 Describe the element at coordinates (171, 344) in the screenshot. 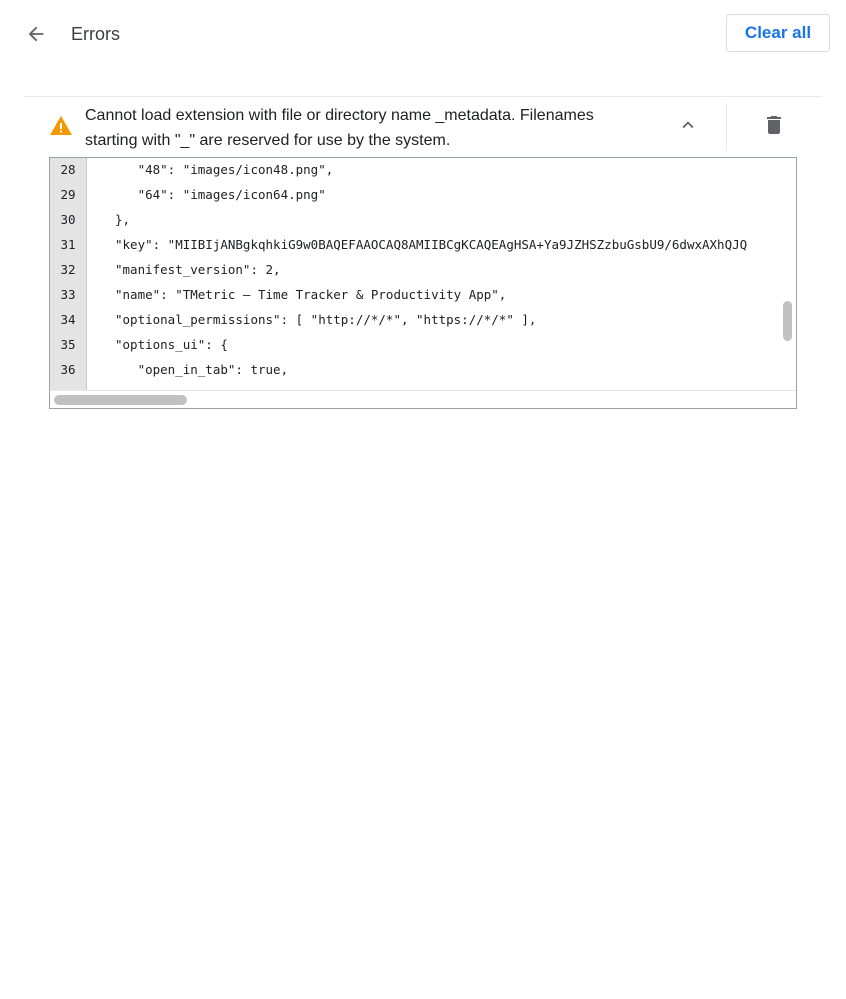

I see `code-line: "options_ui": {` at that location.